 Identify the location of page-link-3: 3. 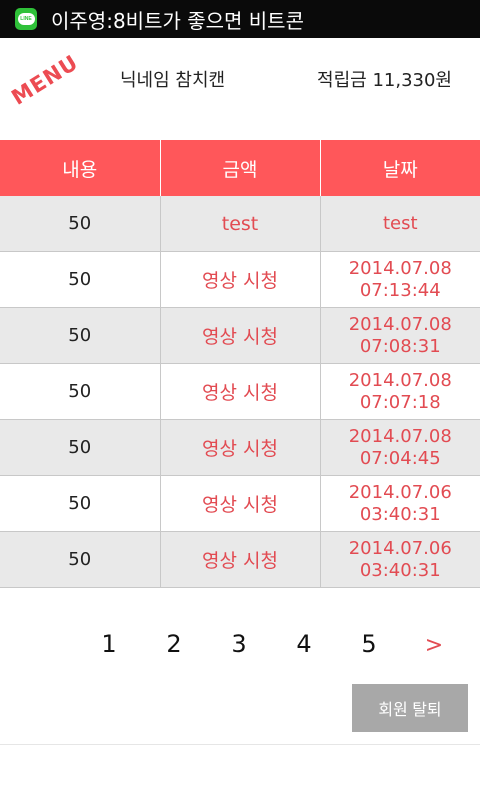
(239, 644).